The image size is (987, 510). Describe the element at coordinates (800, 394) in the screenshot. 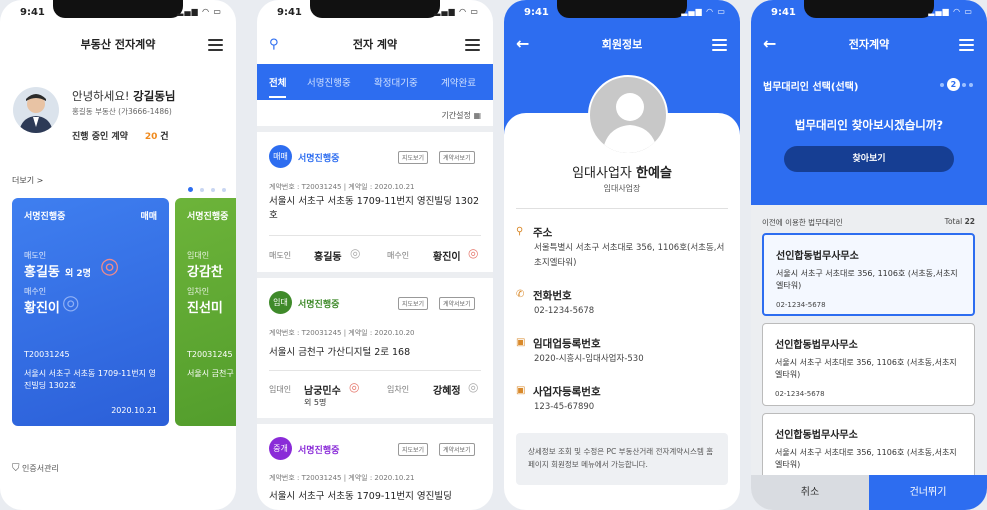

I see `firm-phone: 02-1234-5678` at that location.